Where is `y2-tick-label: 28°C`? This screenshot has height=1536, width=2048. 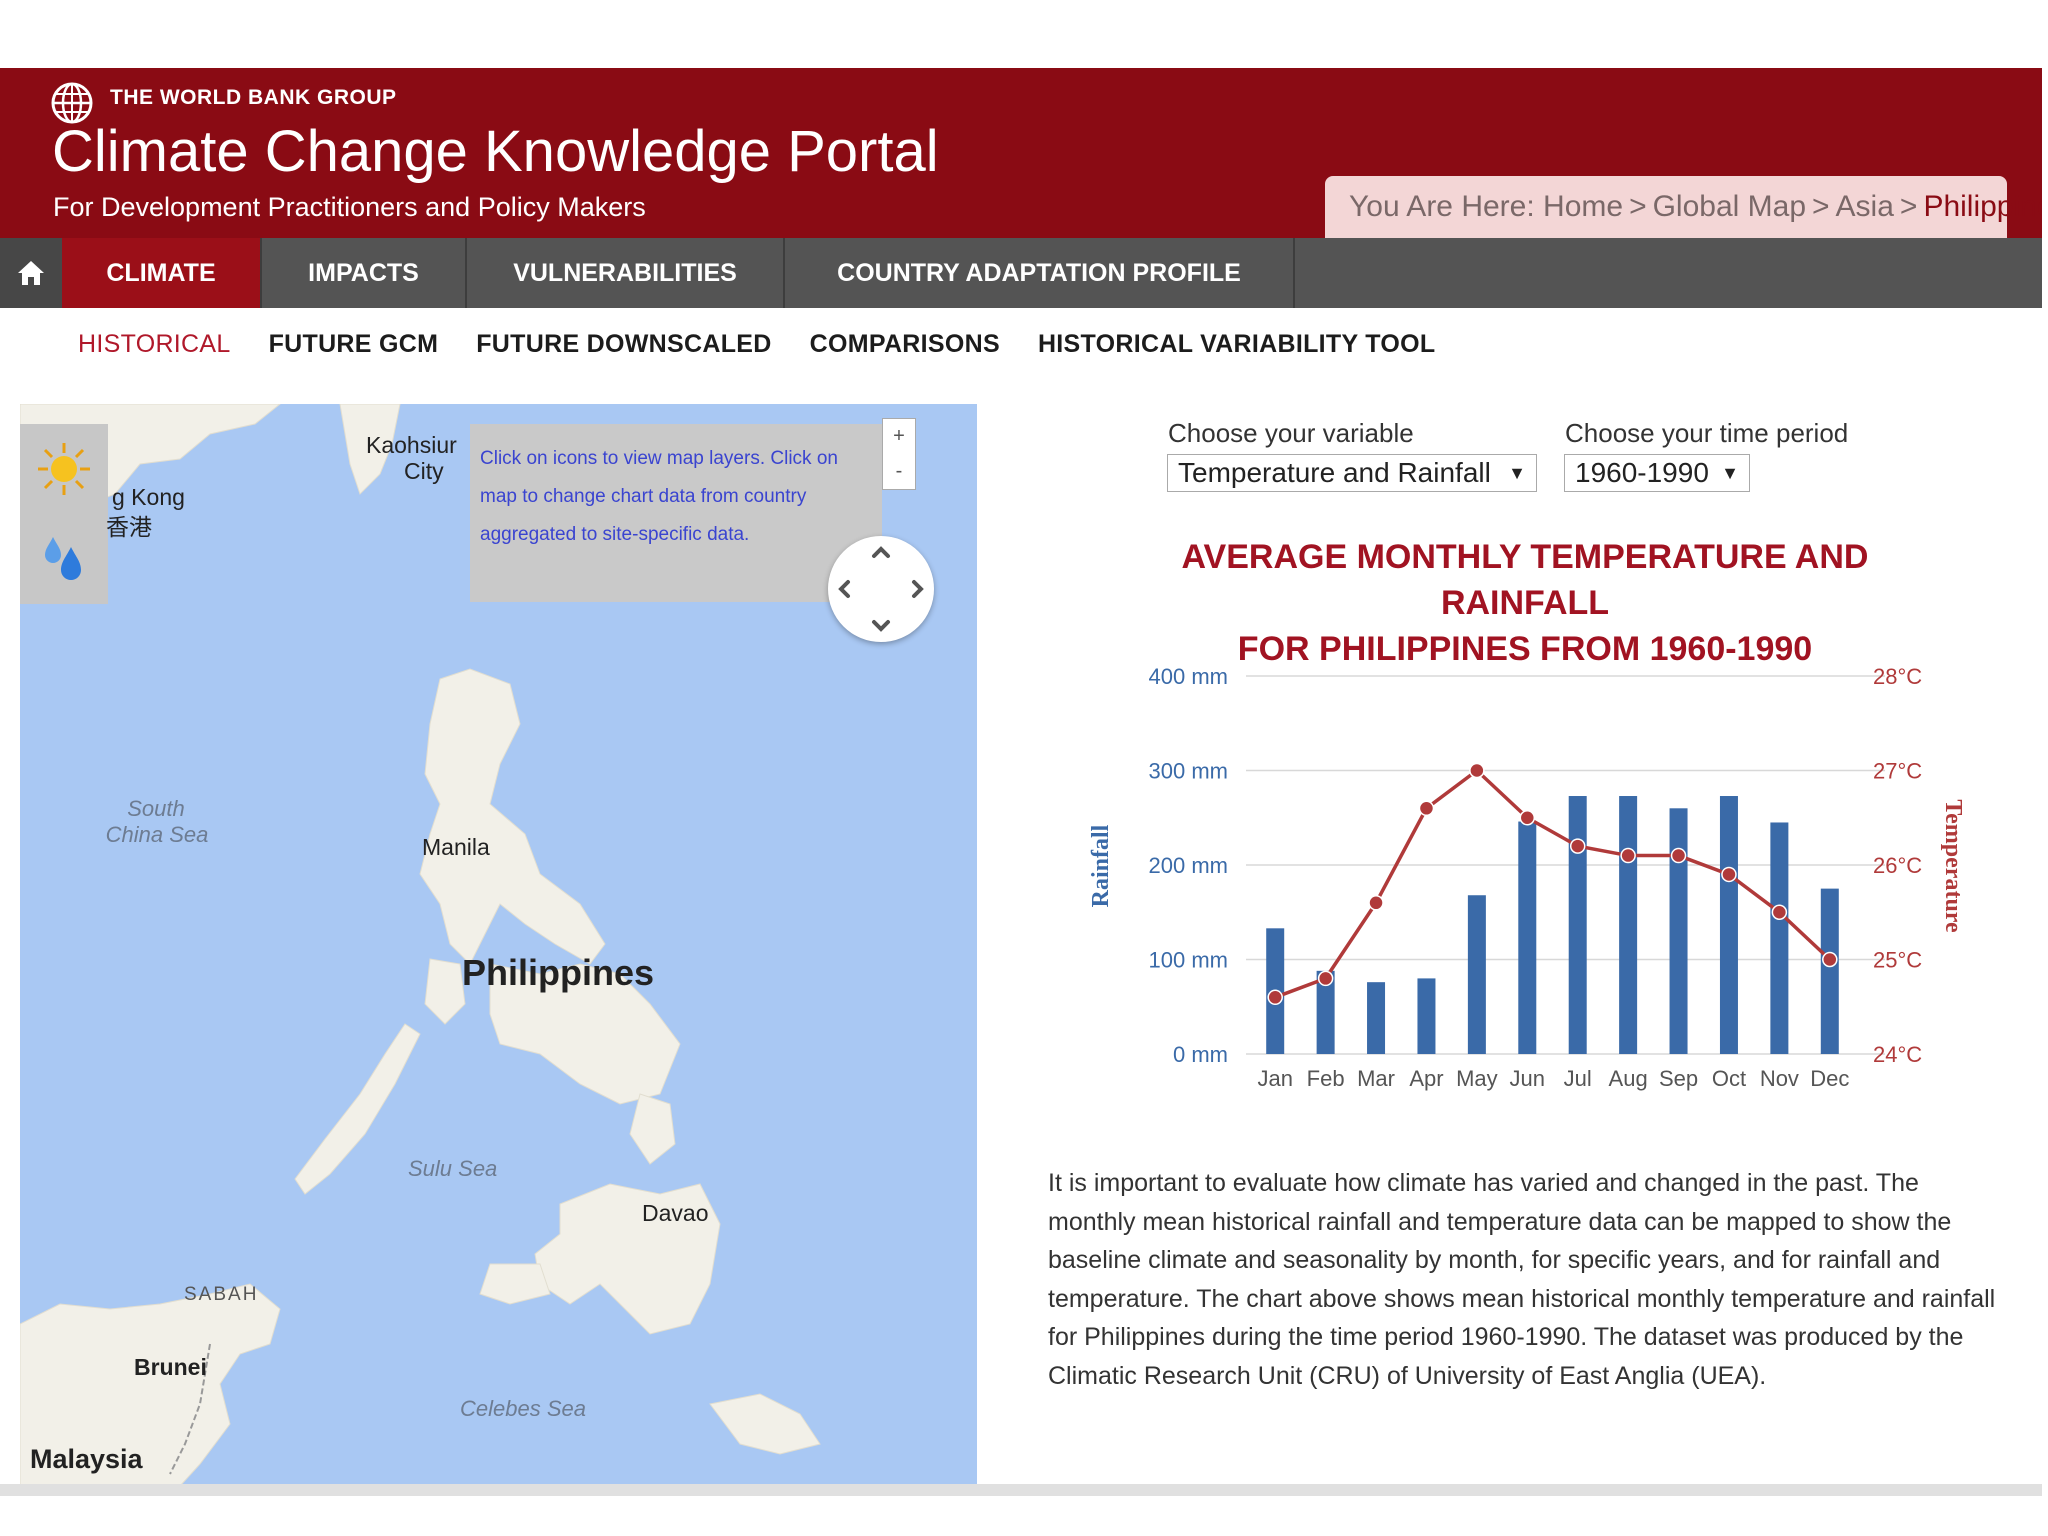 y2-tick-label: 28°C is located at coordinates (1897, 676).